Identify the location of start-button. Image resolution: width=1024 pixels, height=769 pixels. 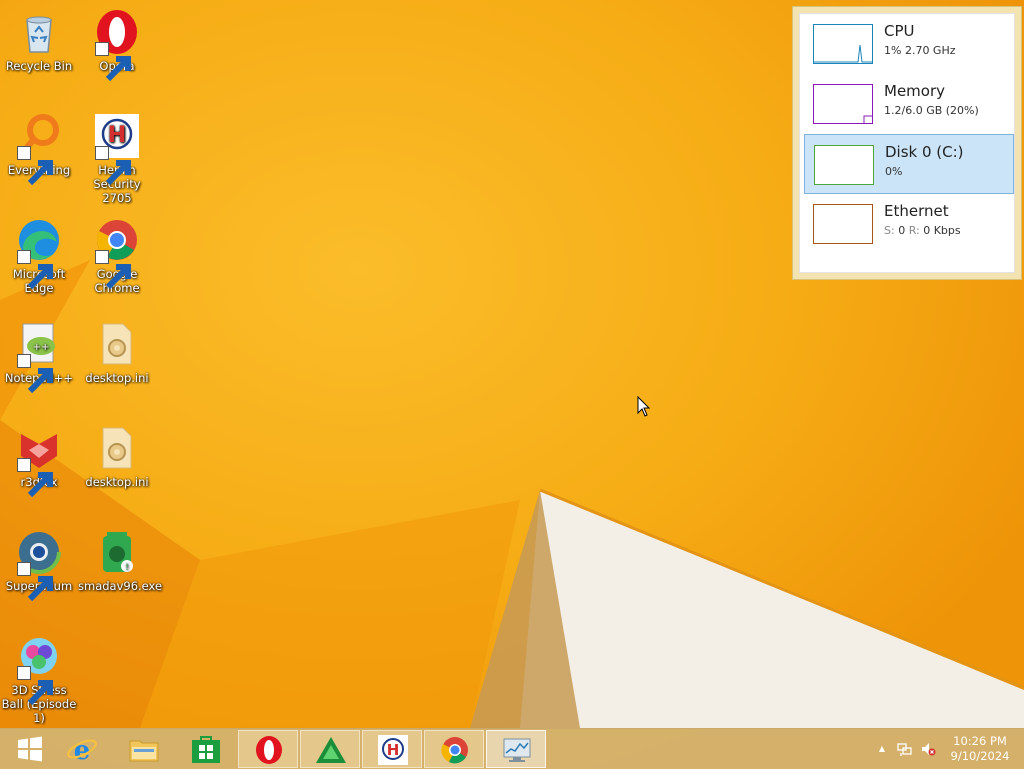
(30, 749).